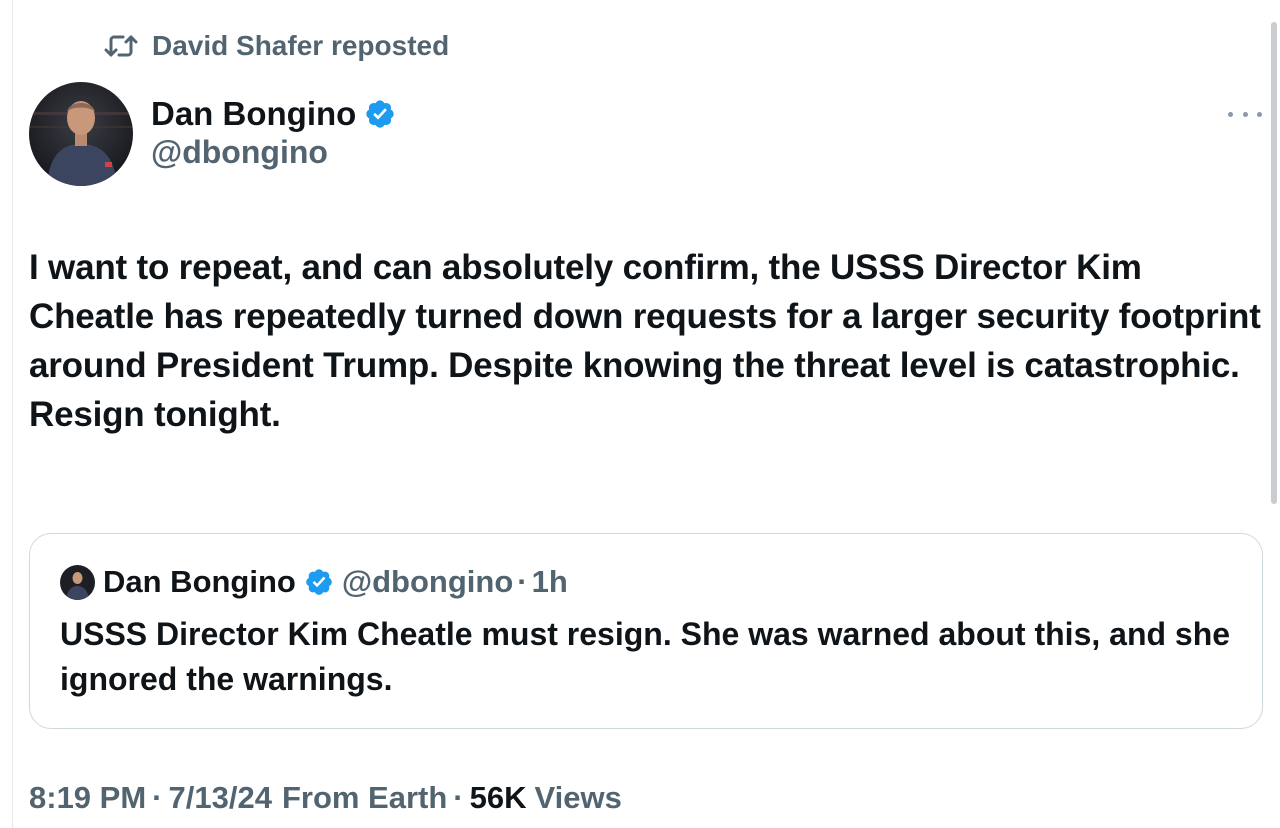 This screenshot has height=828, width=1280. I want to click on quoted-tweet-header: Dan Bongino @dbongino · 1h, so click(314, 582).